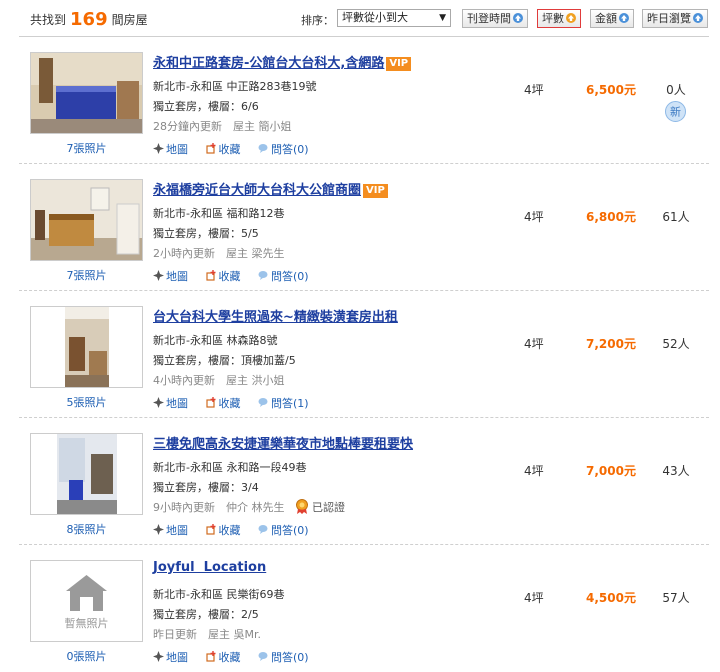  I want to click on listing-photo: 暫無照片, so click(86, 601).